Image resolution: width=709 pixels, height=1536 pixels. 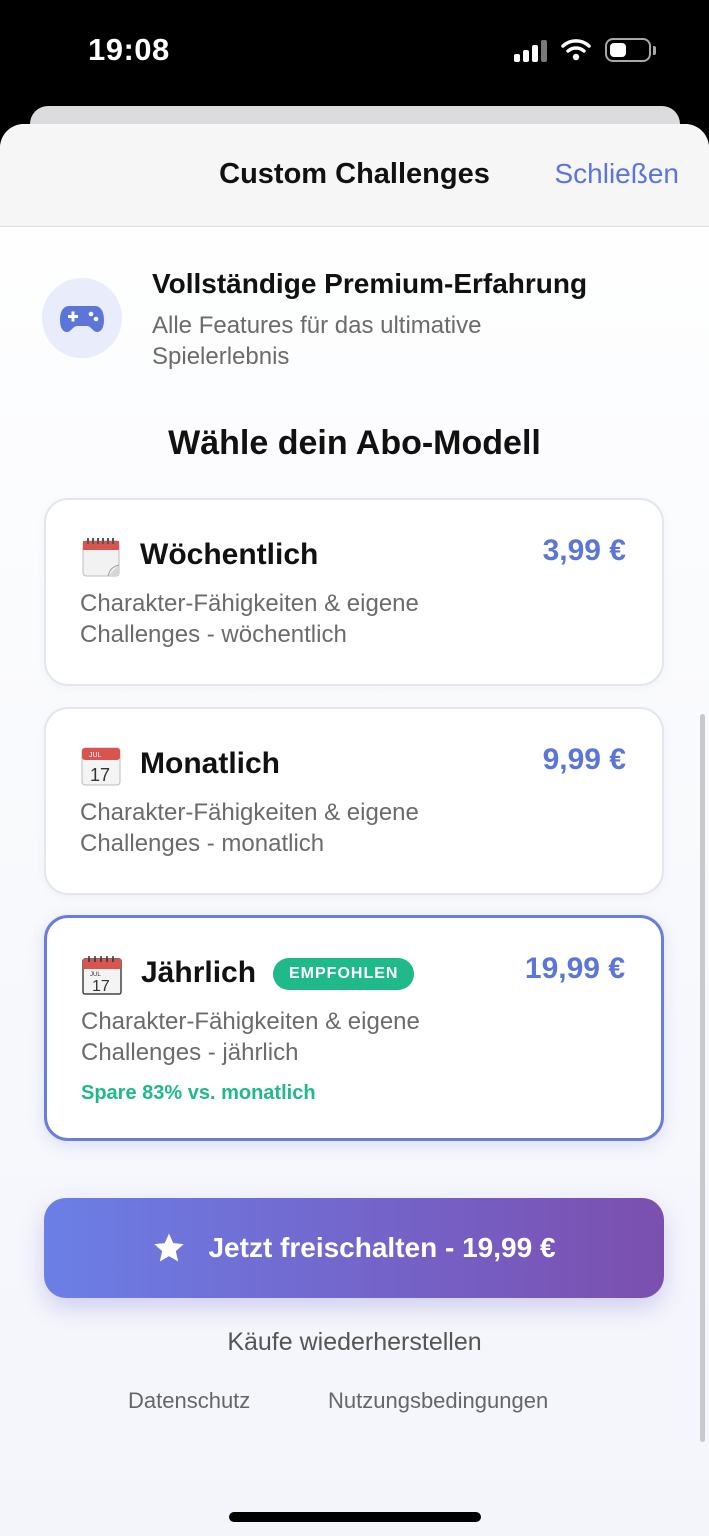 What do you see at coordinates (354, 175) in the screenshot?
I see `nav-bar: Custom Challenges Schließen` at bounding box center [354, 175].